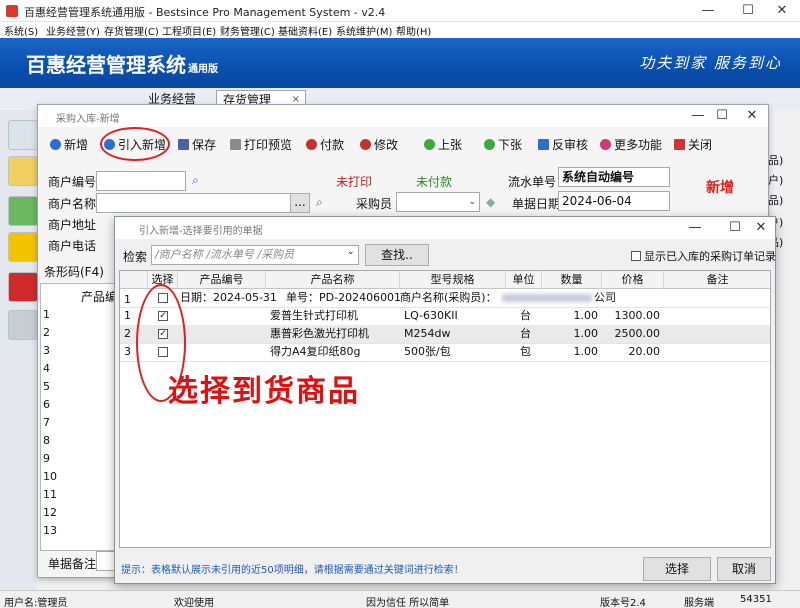  Describe the element at coordinates (247, 30) in the screenshot. I see `menu-finance: 财务管理(C)` at that location.